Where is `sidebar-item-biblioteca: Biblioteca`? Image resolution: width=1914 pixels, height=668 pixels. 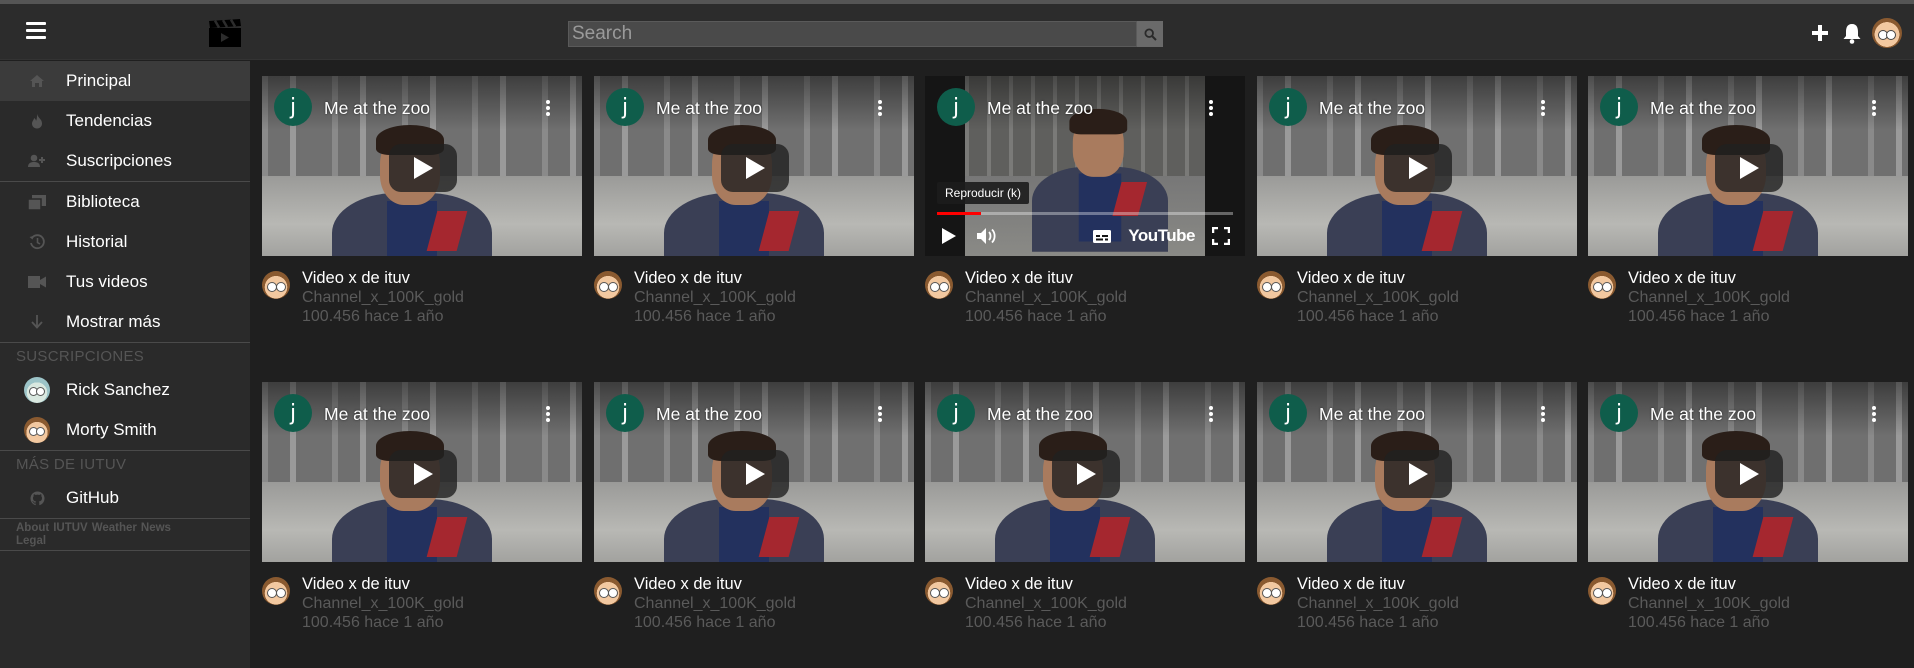
sidebar-item-biblioteca: Biblioteca is located at coordinates (125, 202).